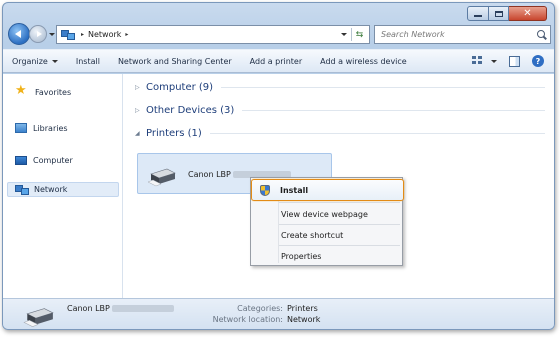  Describe the element at coordinates (265, 190) in the screenshot. I see `uac-shield-icon` at that location.